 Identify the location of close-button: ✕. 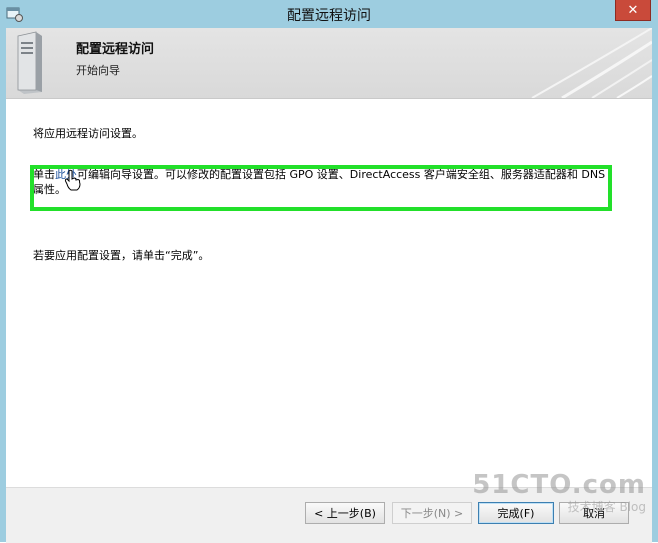
(633, 10).